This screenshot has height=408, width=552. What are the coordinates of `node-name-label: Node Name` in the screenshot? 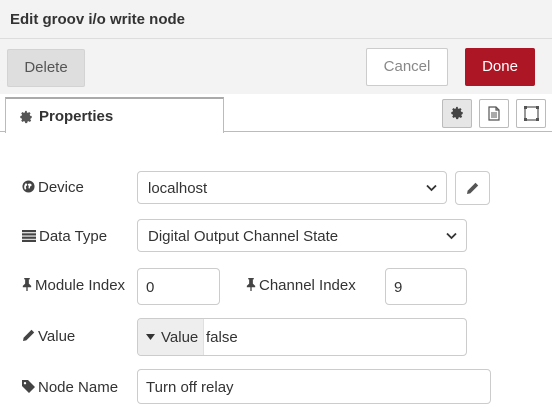 It's located at (70, 387).